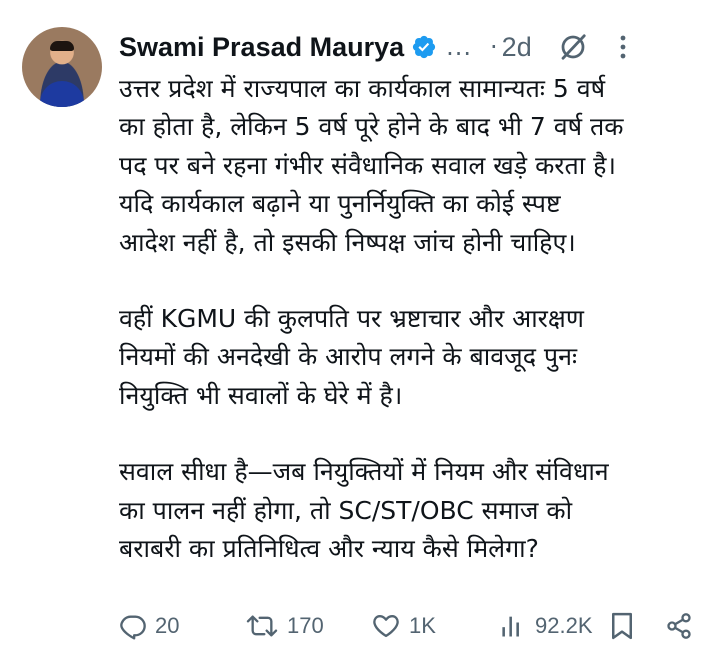 The width and height of the screenshot is (720, 672). I want to click on more-vertical-icon, so click(623, 47).